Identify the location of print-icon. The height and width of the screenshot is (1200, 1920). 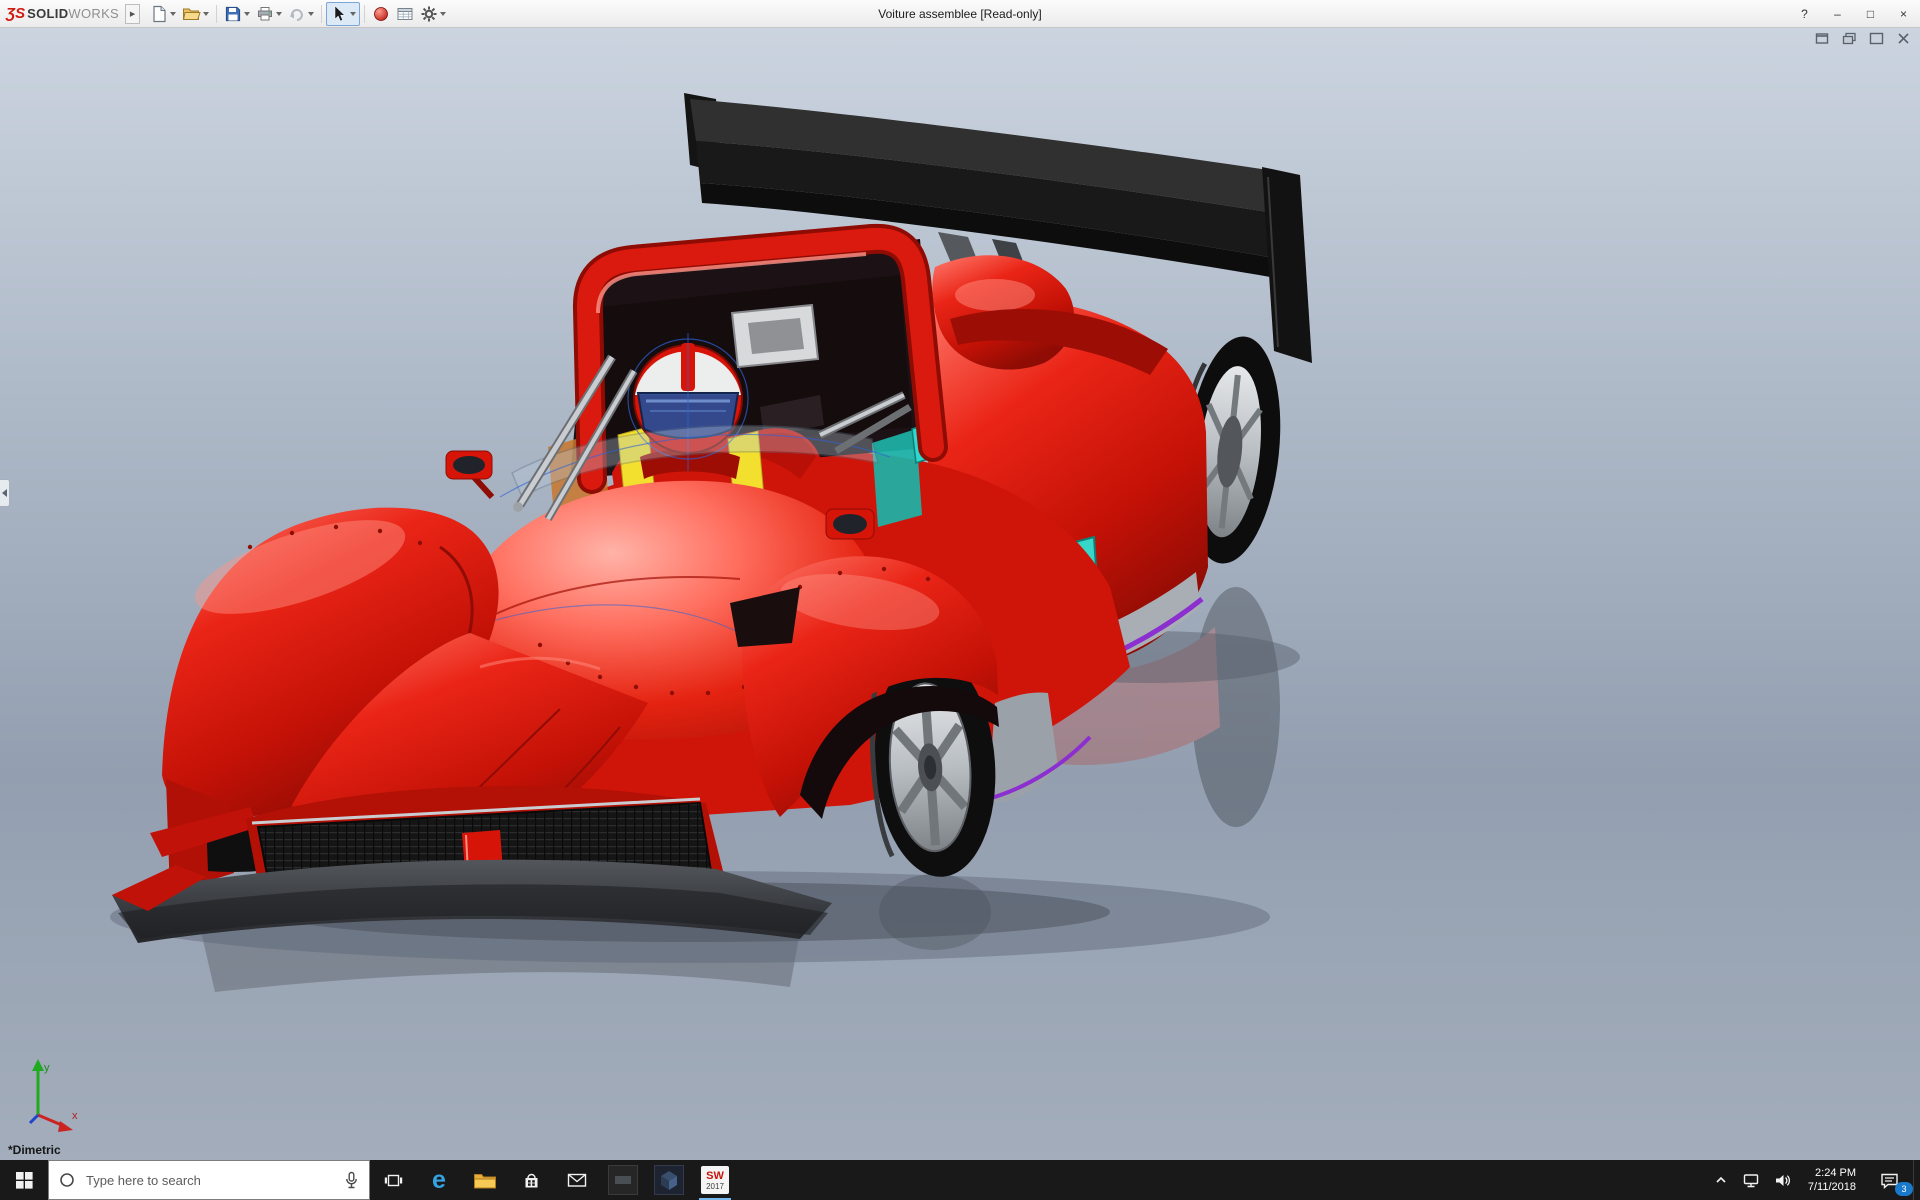
(265, 13).